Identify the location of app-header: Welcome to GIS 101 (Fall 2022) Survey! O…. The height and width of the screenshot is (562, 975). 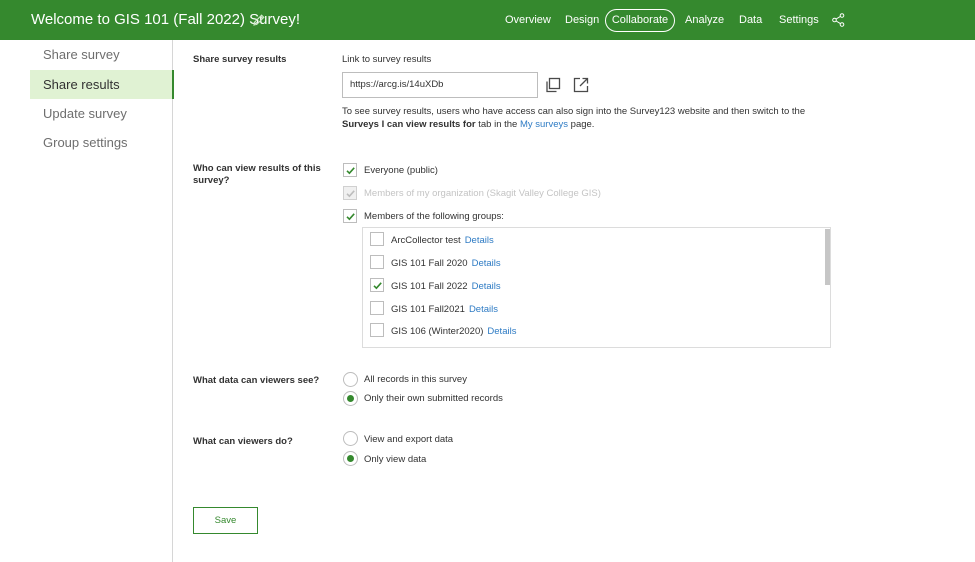
(487, 20).